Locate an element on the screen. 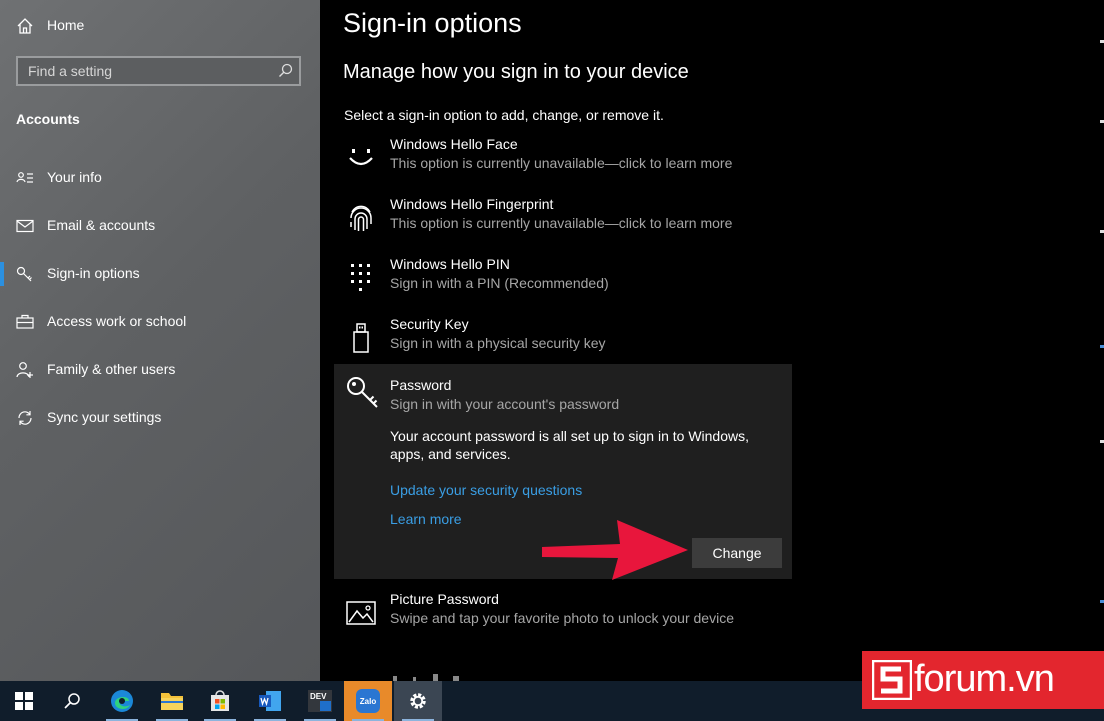 The width and height of the screenshot is (1104, 721). change-password-button: Change is located at coordinates (737, 553).